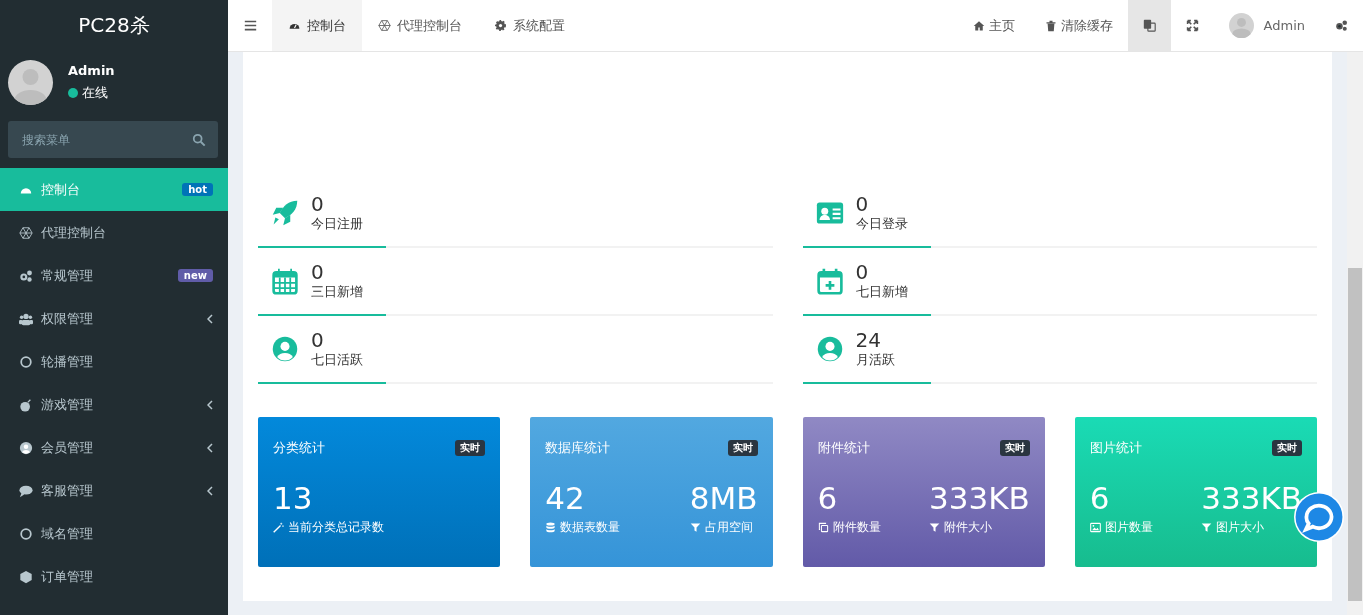 The image size is (1363, 615). Describe the element at coordinates (978, 25) in the screenshot. I see `home-icon` at that location.